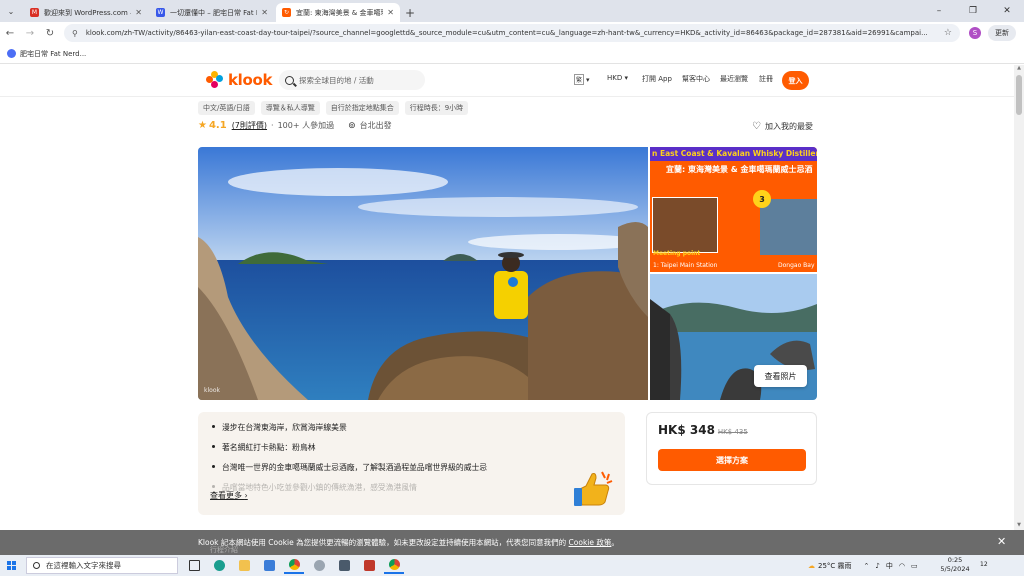 The image size is (1024, 576). What do you see at coordinates (212, 12) in the screenshot?
I see `browser-tab: W 一切還懂中 – 肥宅日常 Fat Ner ✕` at bounding box center [212, 12].